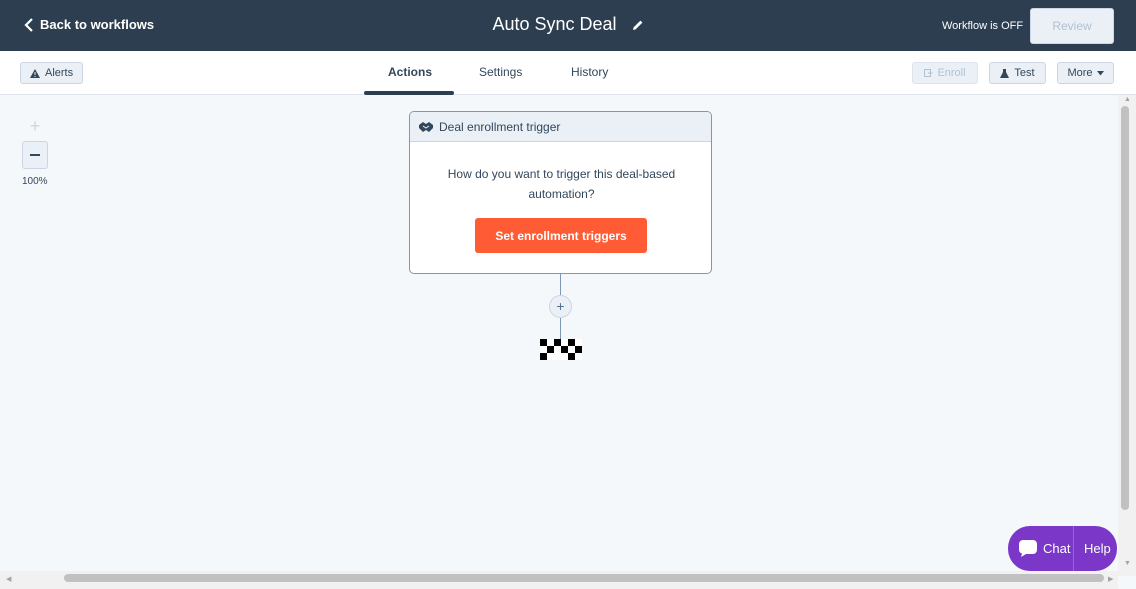 Image resolution: width=1136 pixels, height=589 pixels. I want to click on scroll-left-arrow-icon: ◀, so click(8, 579).